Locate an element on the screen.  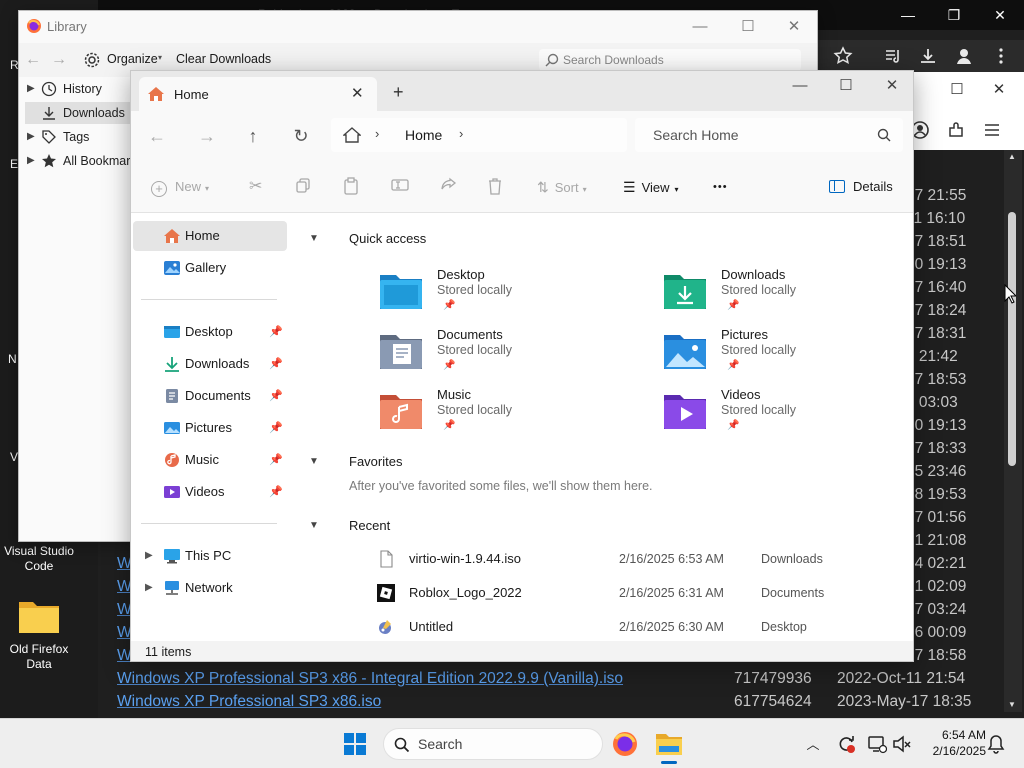
library-maximize-button: ☐ is located at coordinates (748, 27).